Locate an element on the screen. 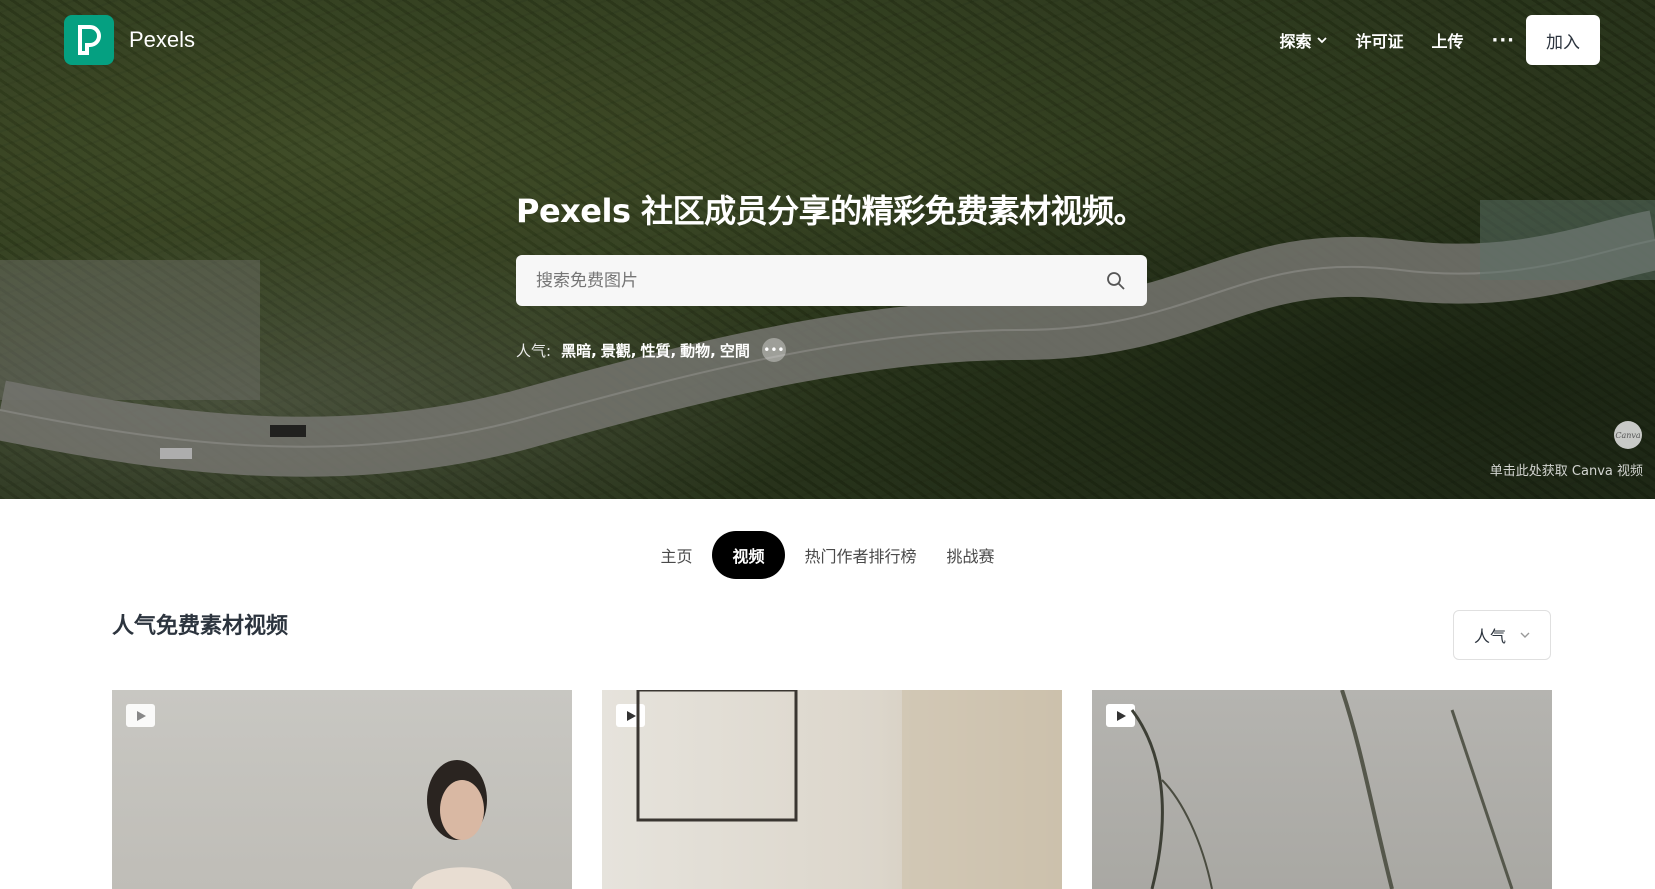 The width and height of the screenshot is (1655, 889). popular-tag: 動物, is located at coordinates (698, 350).